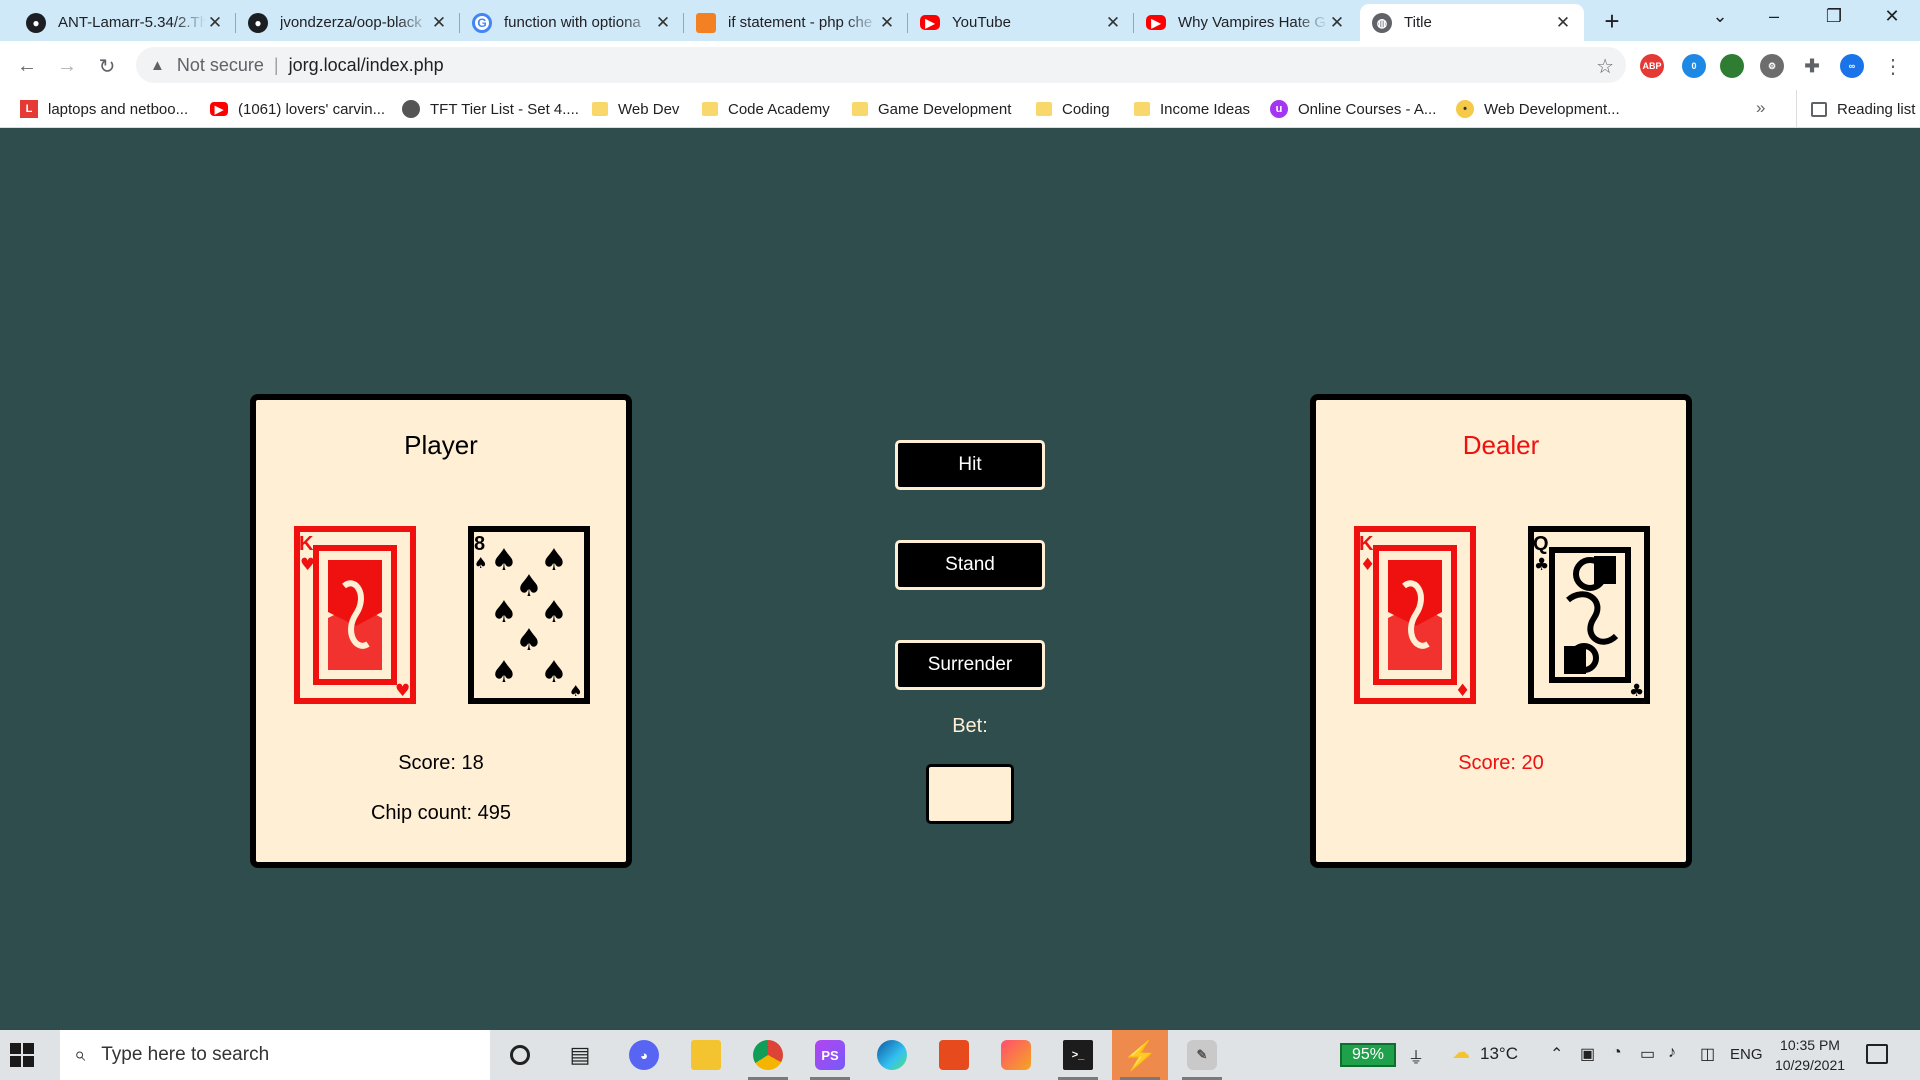  Describe the element at coordinates (830, 1055) in the screenshot. I see `phpstorm-icon: PS` at that location.